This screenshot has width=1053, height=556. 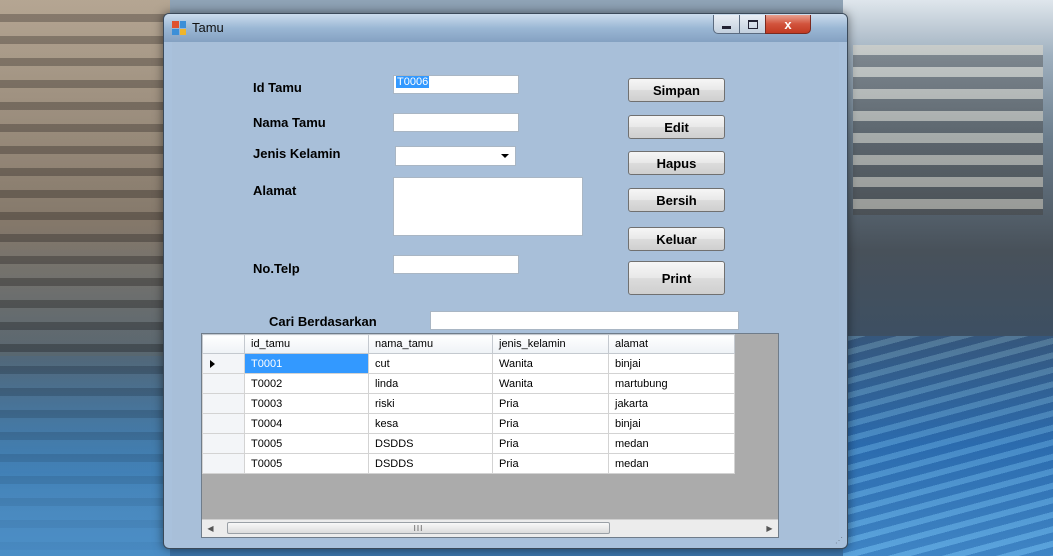 I want to click on table-cell: martubung, so click(x=671, y=383).